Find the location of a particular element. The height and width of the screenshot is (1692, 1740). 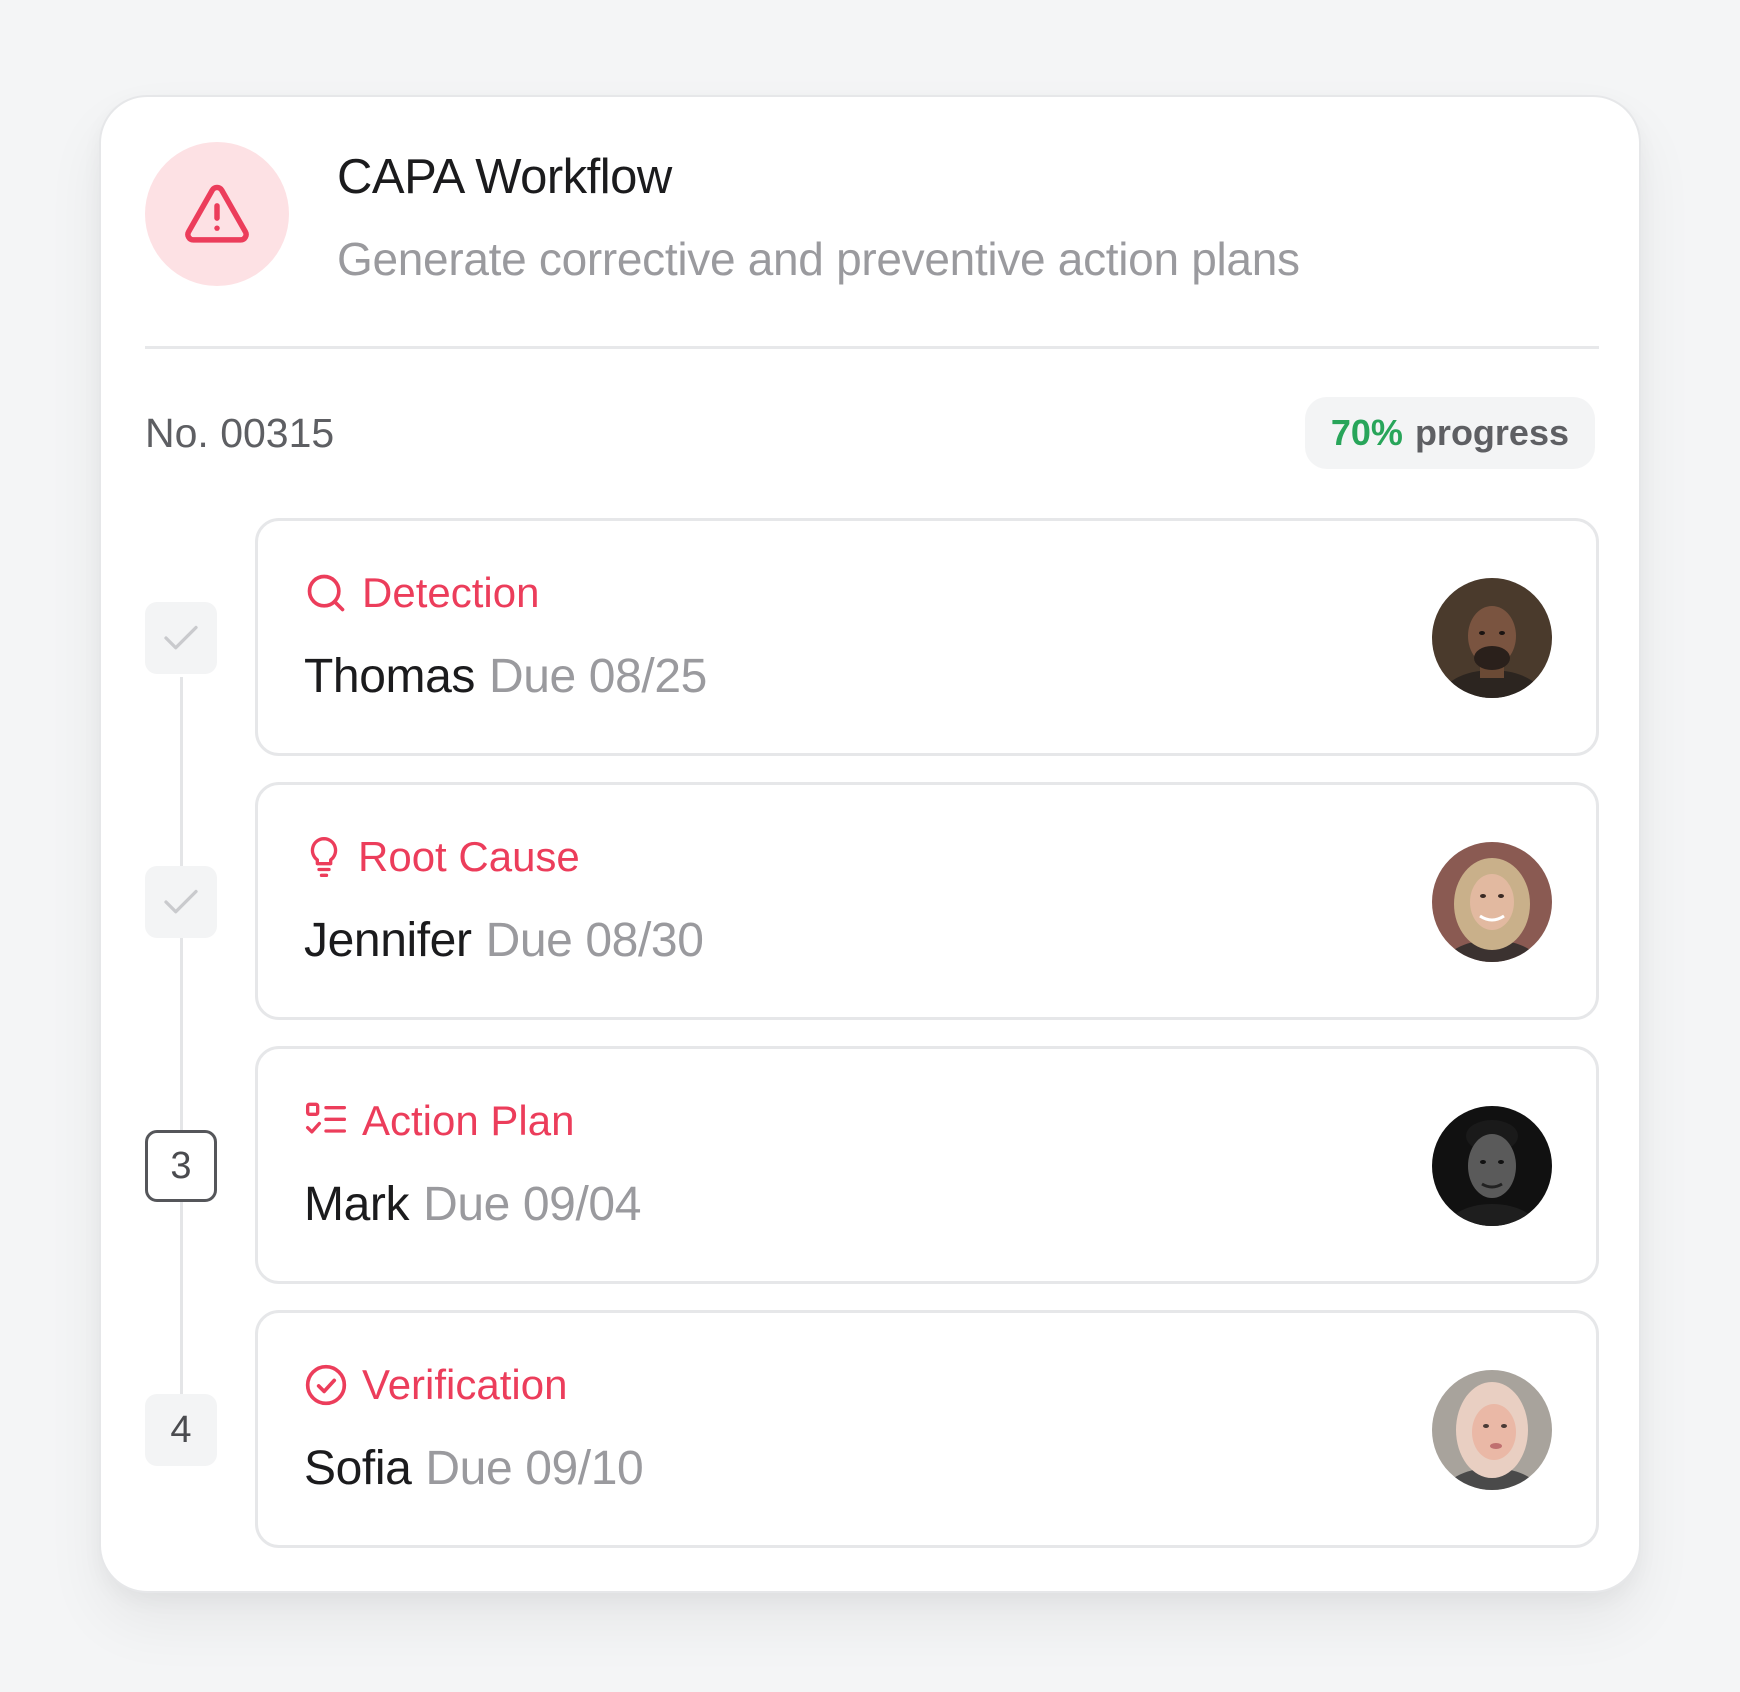

due-date: Due 09/10 is located at coordinates (534, 1468).